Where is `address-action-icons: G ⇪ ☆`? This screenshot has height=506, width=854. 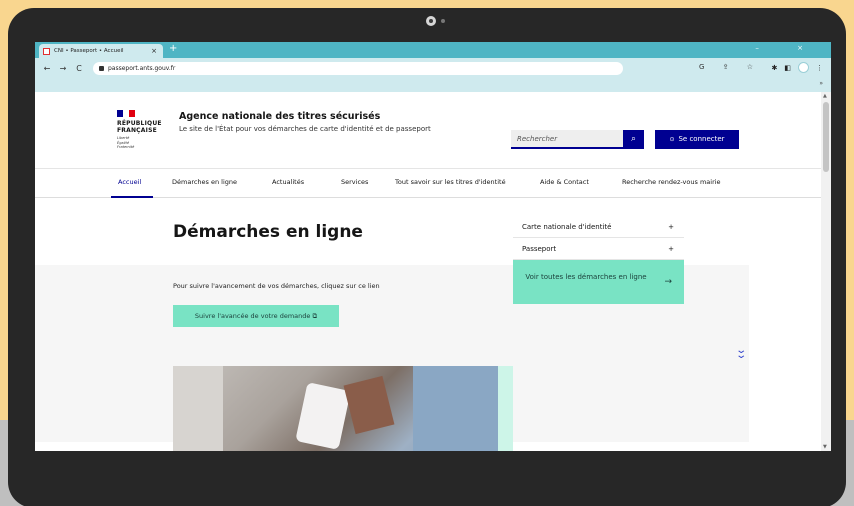 address-action-icons: G ⇪ ☆ is located at coordinates (730, 67).